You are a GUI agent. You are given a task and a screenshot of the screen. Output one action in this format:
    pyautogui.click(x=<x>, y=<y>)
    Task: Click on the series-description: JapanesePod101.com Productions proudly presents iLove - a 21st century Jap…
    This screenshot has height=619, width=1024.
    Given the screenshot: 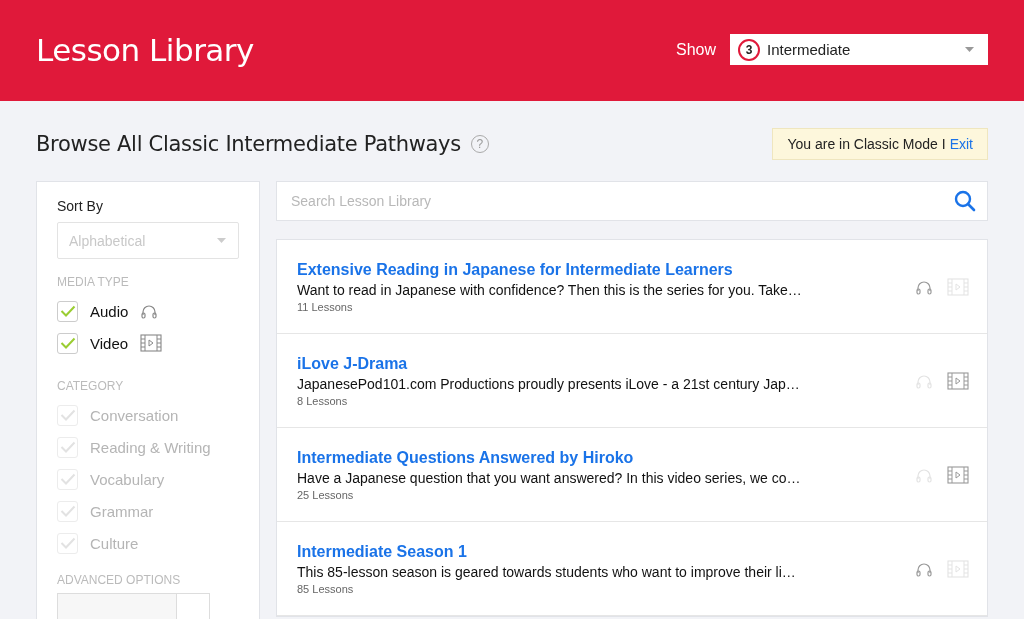 What is the action you would take?
    pyautogui.click(x=549, y=383)
    